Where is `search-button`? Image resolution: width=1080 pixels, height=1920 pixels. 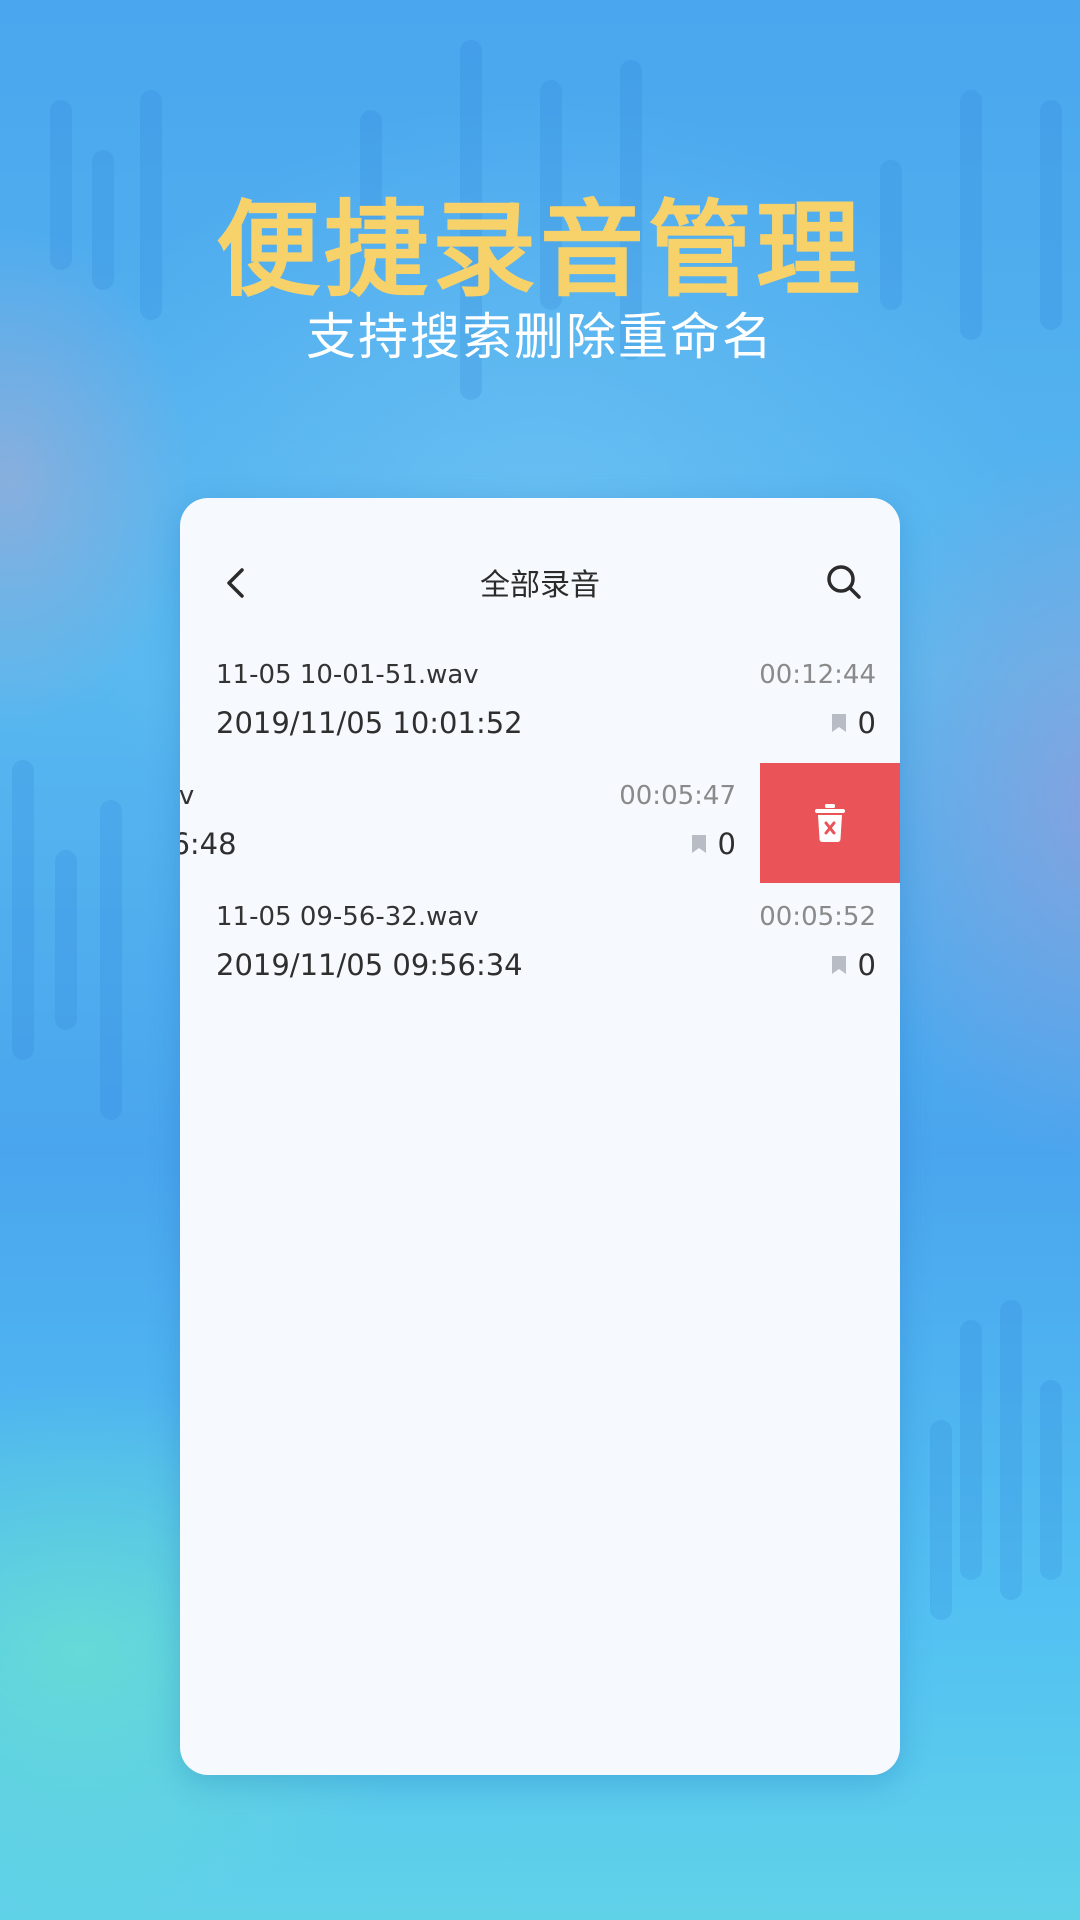
search-button is located at coordinates (844, 582).